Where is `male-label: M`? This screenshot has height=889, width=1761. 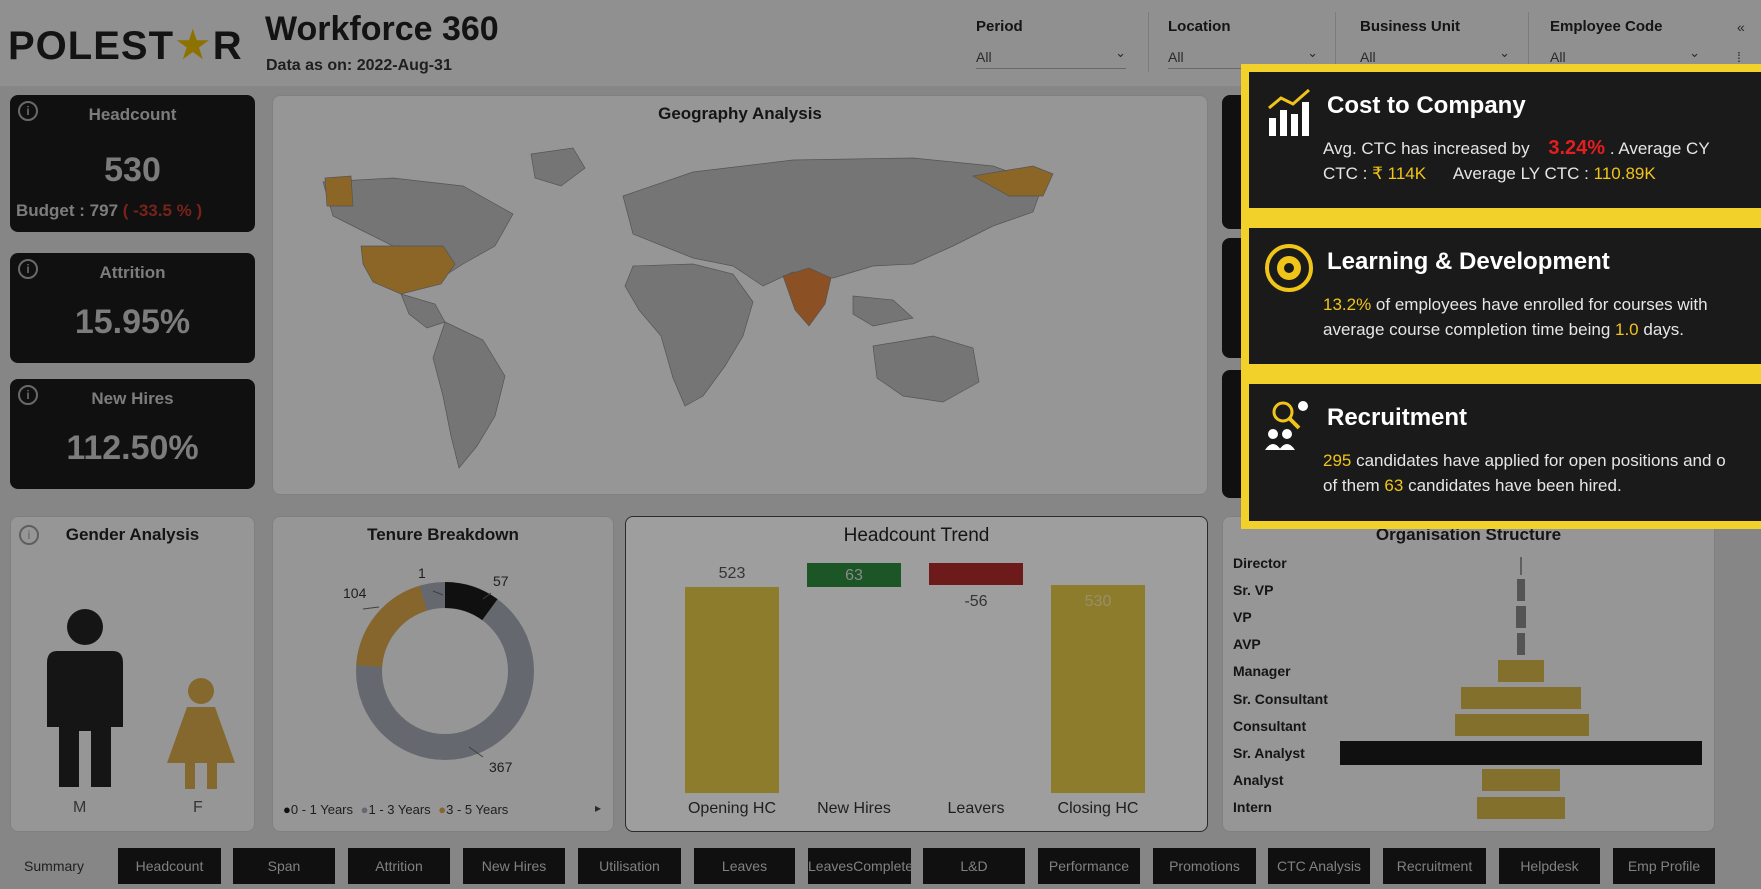 male-label: M is located at coordinates (80, 807).